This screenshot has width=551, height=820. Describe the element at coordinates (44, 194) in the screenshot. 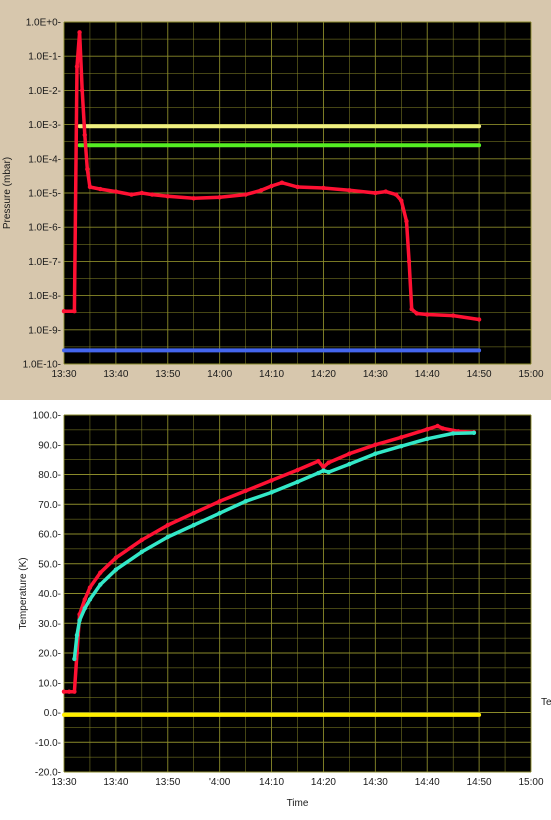

I see `y-tick-label: 1.0E-5-` at that location.